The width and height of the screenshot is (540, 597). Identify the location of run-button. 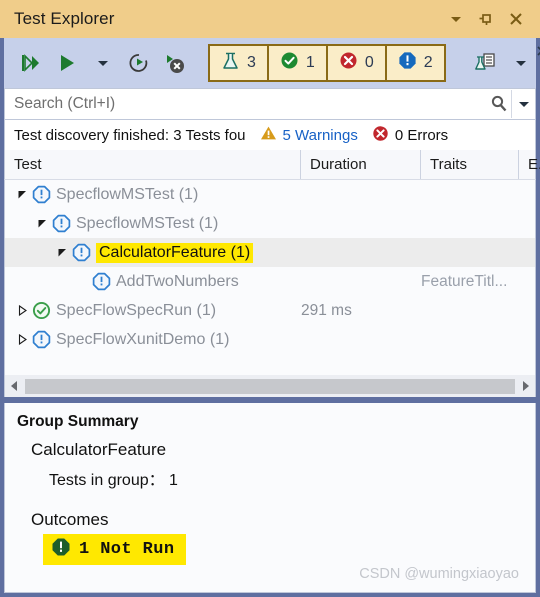
(67, 63).